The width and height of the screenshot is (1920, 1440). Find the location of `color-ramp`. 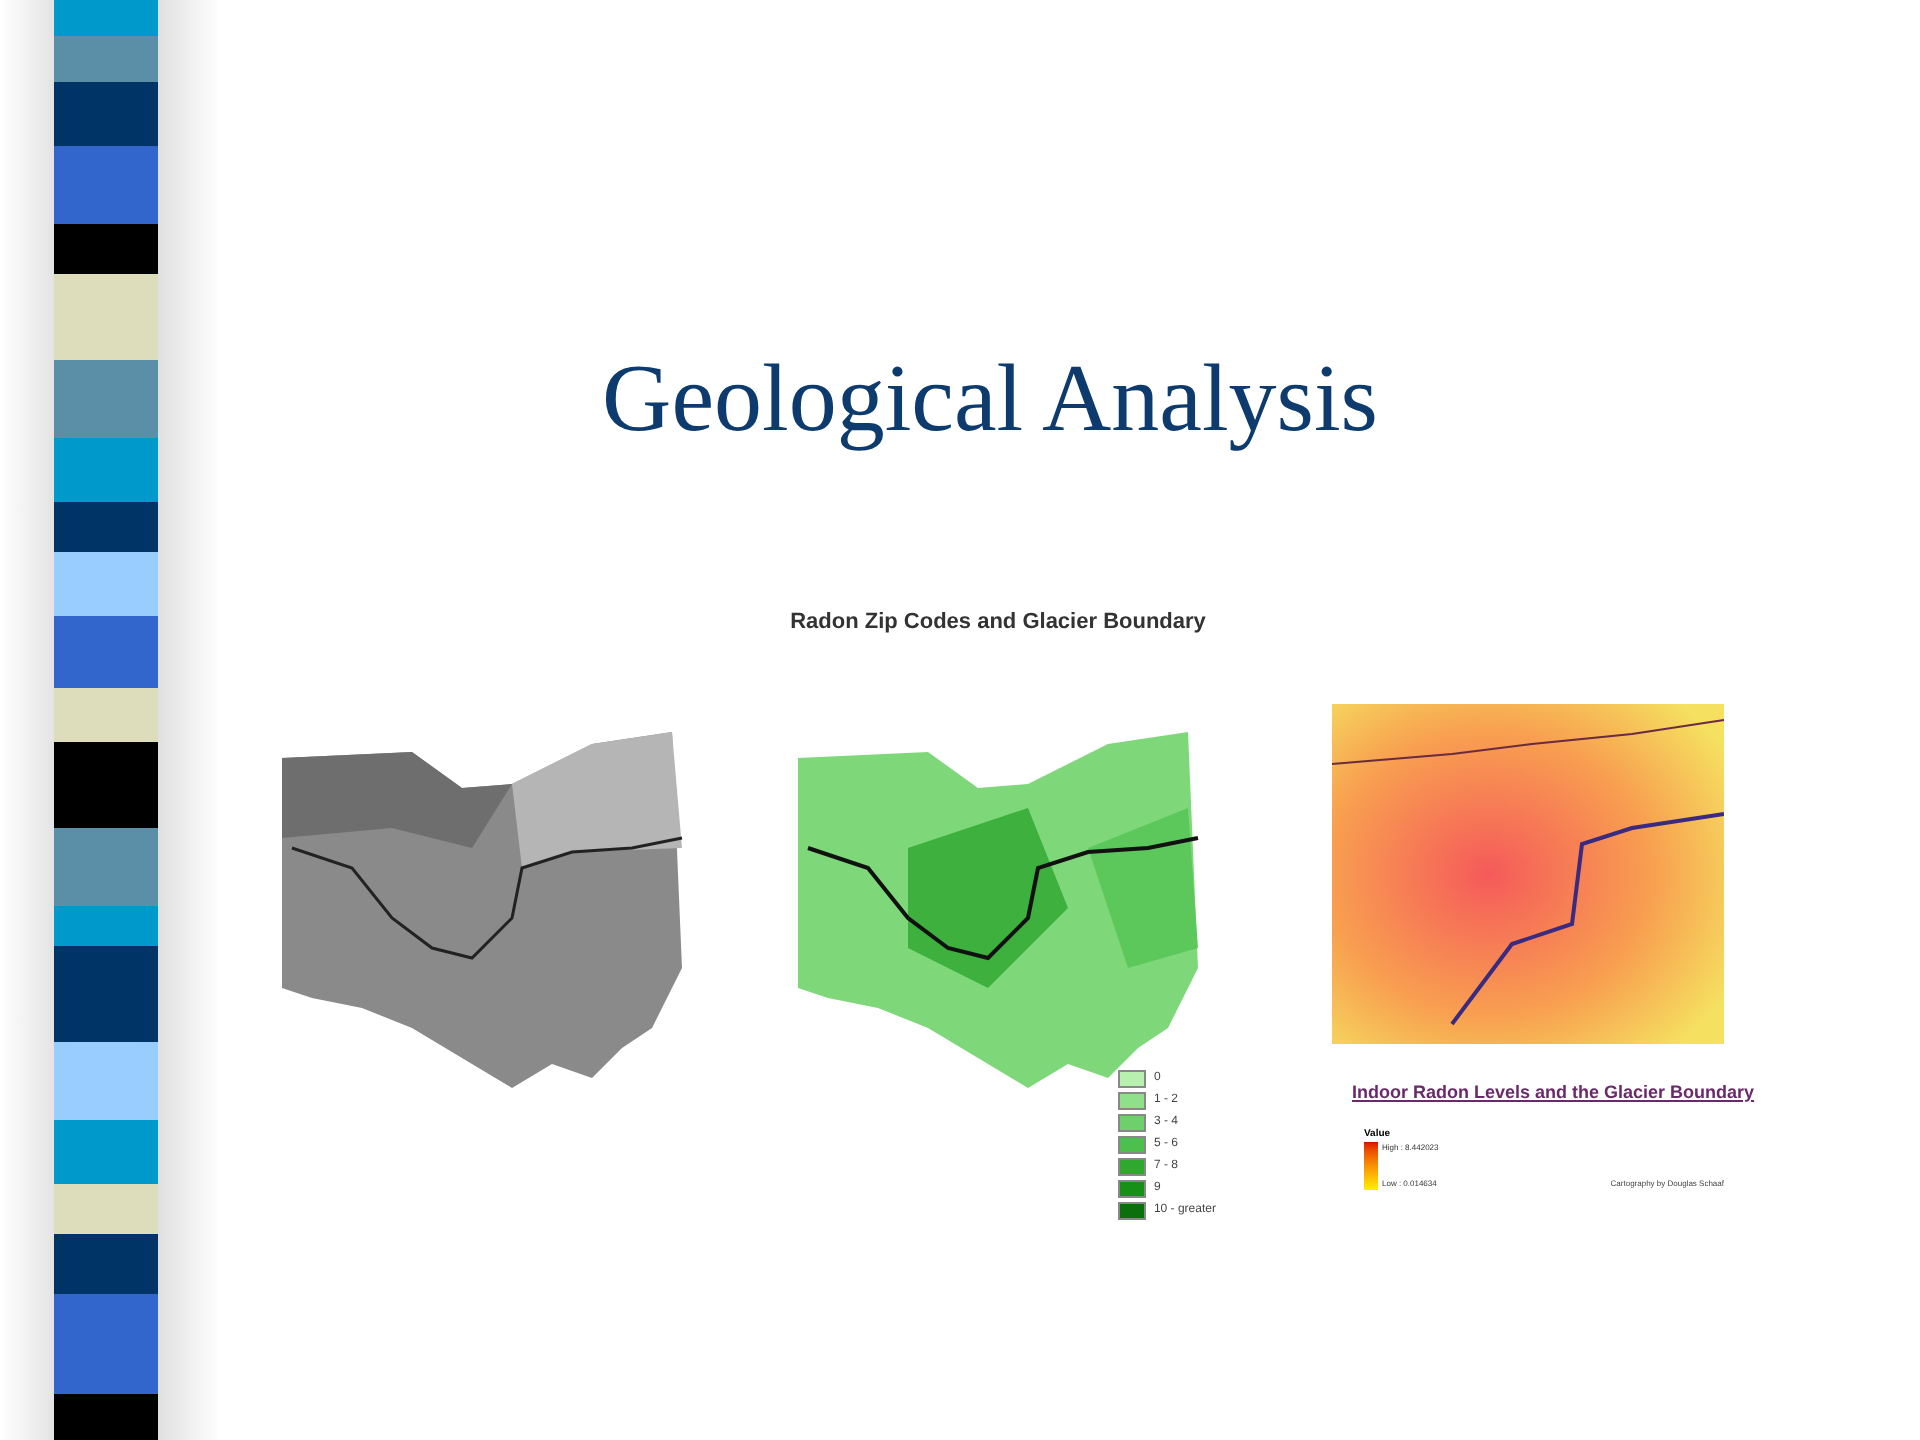

color-ramp is located at coordinates (1371, 1166).